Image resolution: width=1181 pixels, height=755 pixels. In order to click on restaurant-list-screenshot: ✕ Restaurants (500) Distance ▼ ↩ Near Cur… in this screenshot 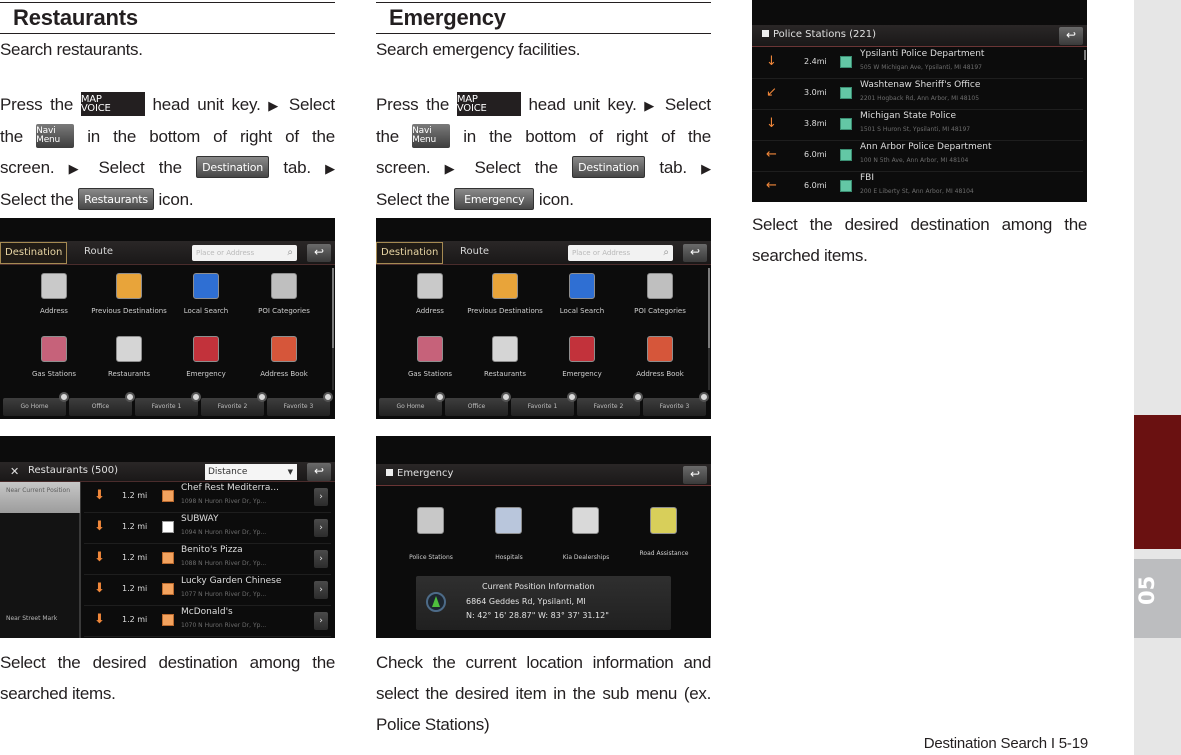, I will do `click(167, 537)`.